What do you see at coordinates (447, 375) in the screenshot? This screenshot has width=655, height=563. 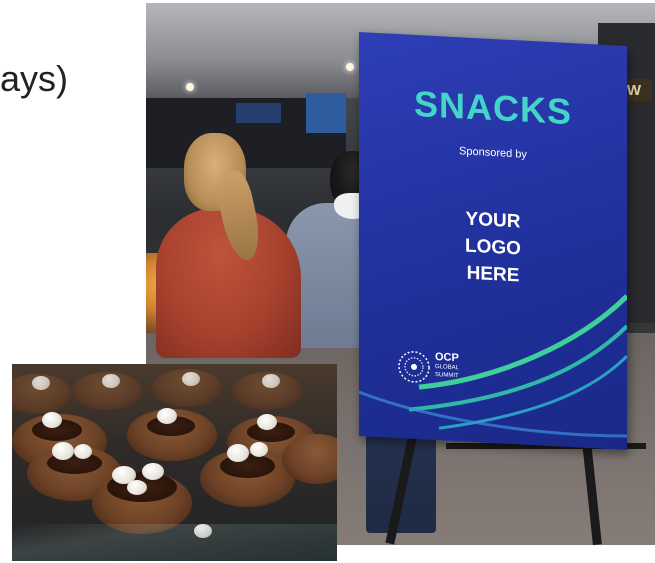 I see `ocp-brand-sub: SUMMIT` at bounding box center [447, 375].